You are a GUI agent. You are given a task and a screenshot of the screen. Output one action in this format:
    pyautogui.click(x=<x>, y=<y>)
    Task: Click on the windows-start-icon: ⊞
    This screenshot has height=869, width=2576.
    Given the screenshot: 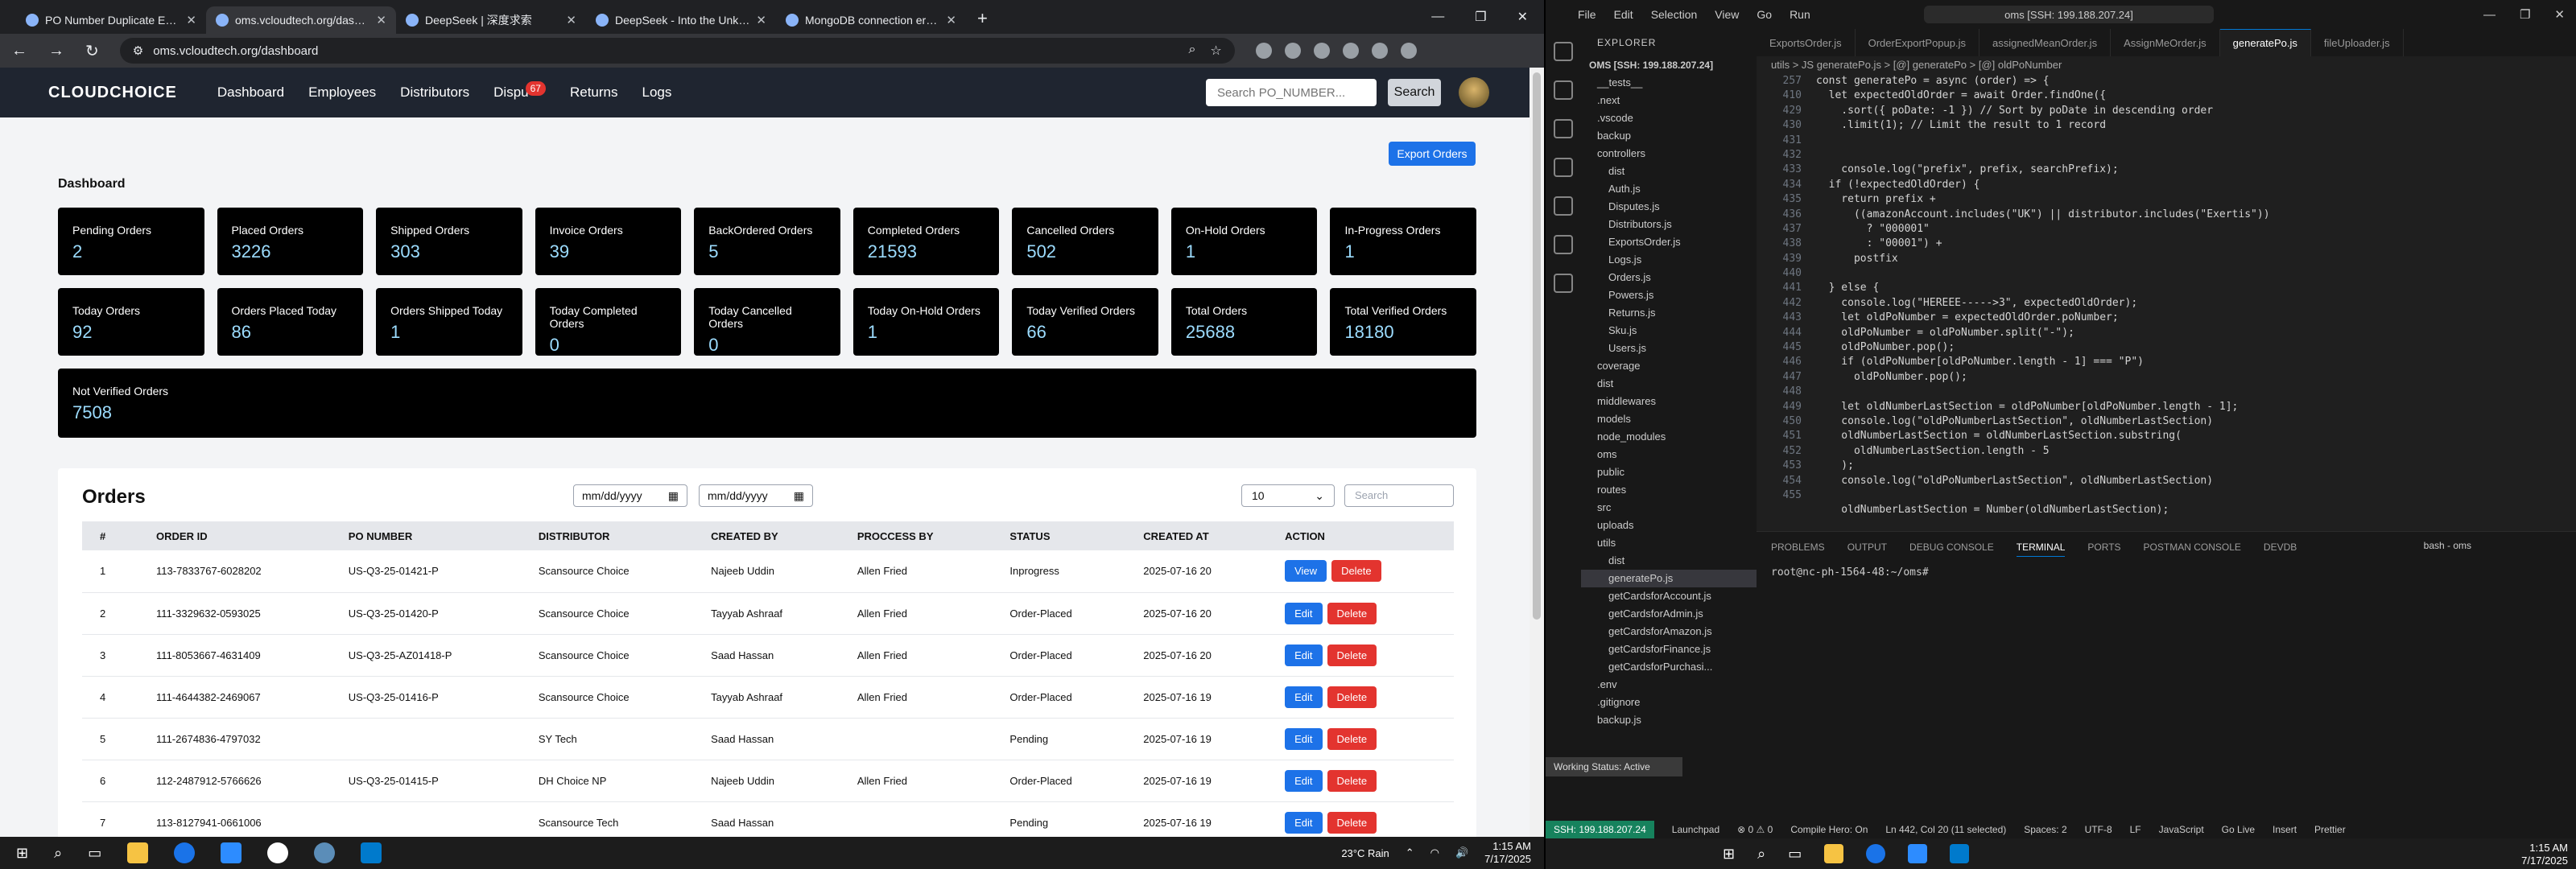 What is the action you would take?
    pyautogui.click(x=1729, y=854)
    